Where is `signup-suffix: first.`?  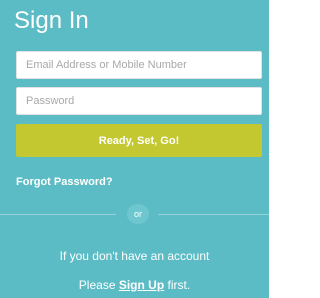 signup-suffix: first. is located at coordinates (179, 285).